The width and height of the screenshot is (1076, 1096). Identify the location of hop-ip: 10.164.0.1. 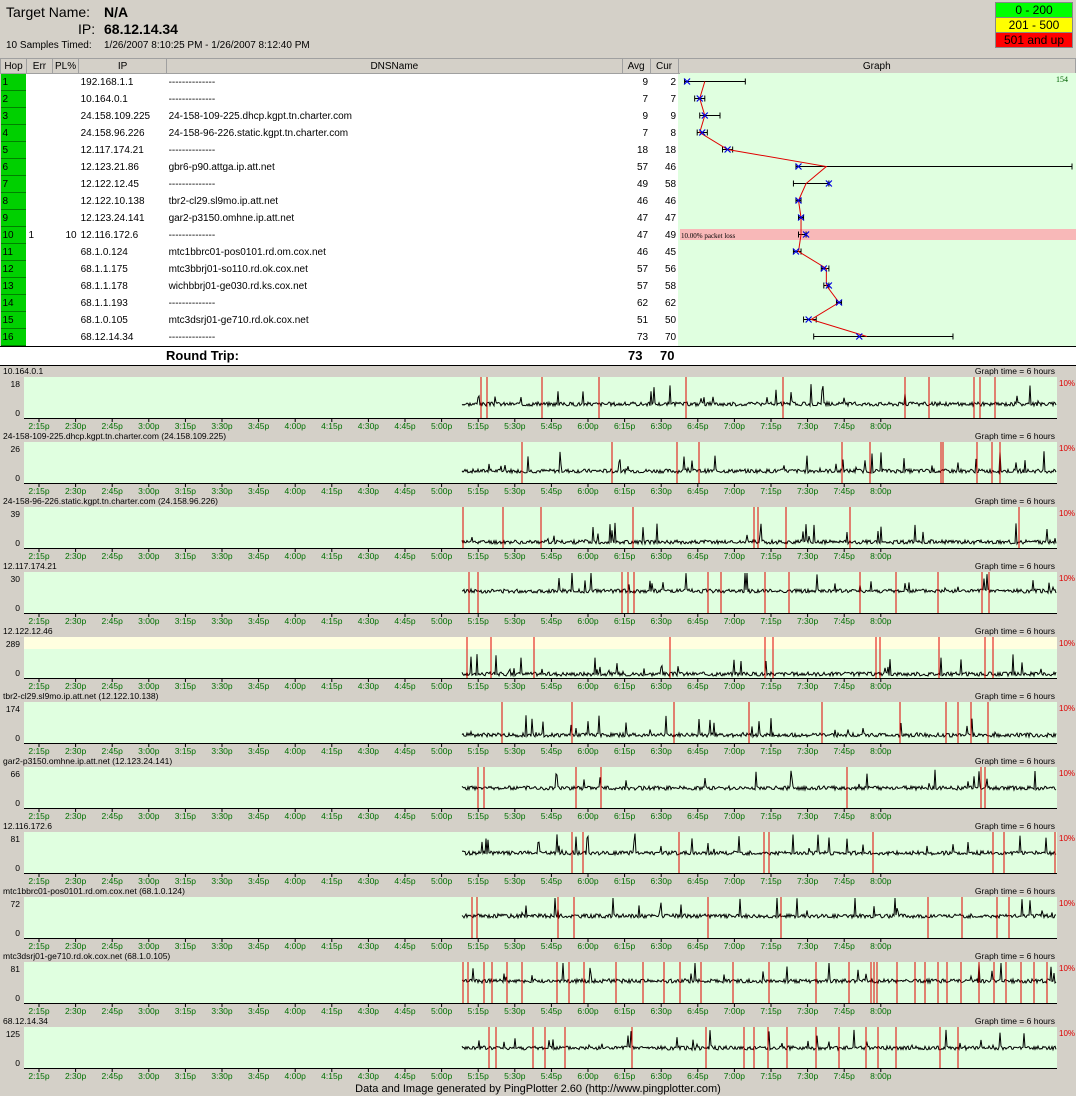
(122, 99).